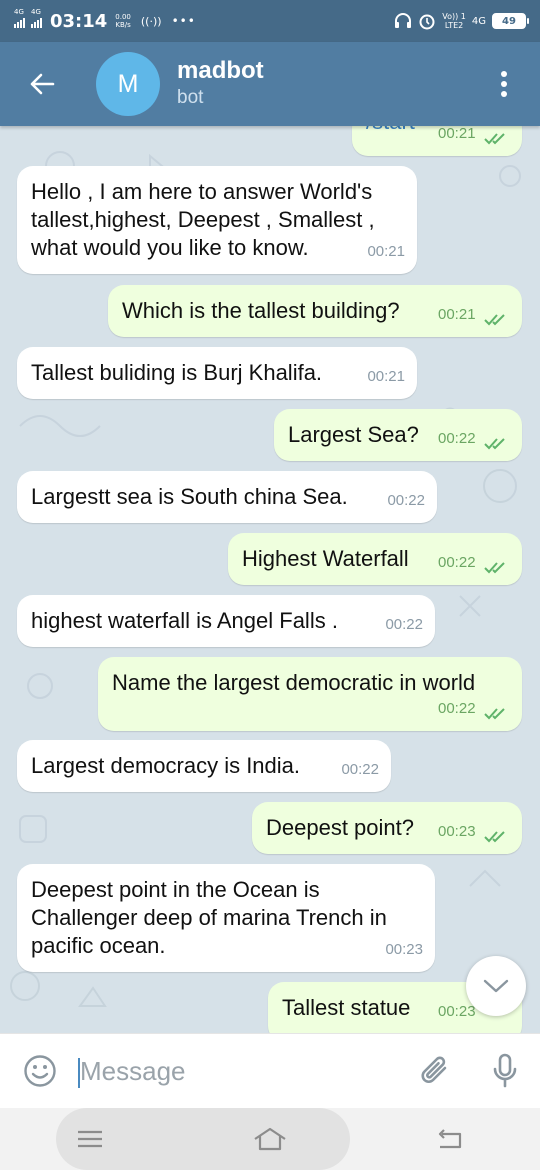 This screenshot has height=1170, width=540. I want to click on speed-unit: KB/s, so click(123, 25).